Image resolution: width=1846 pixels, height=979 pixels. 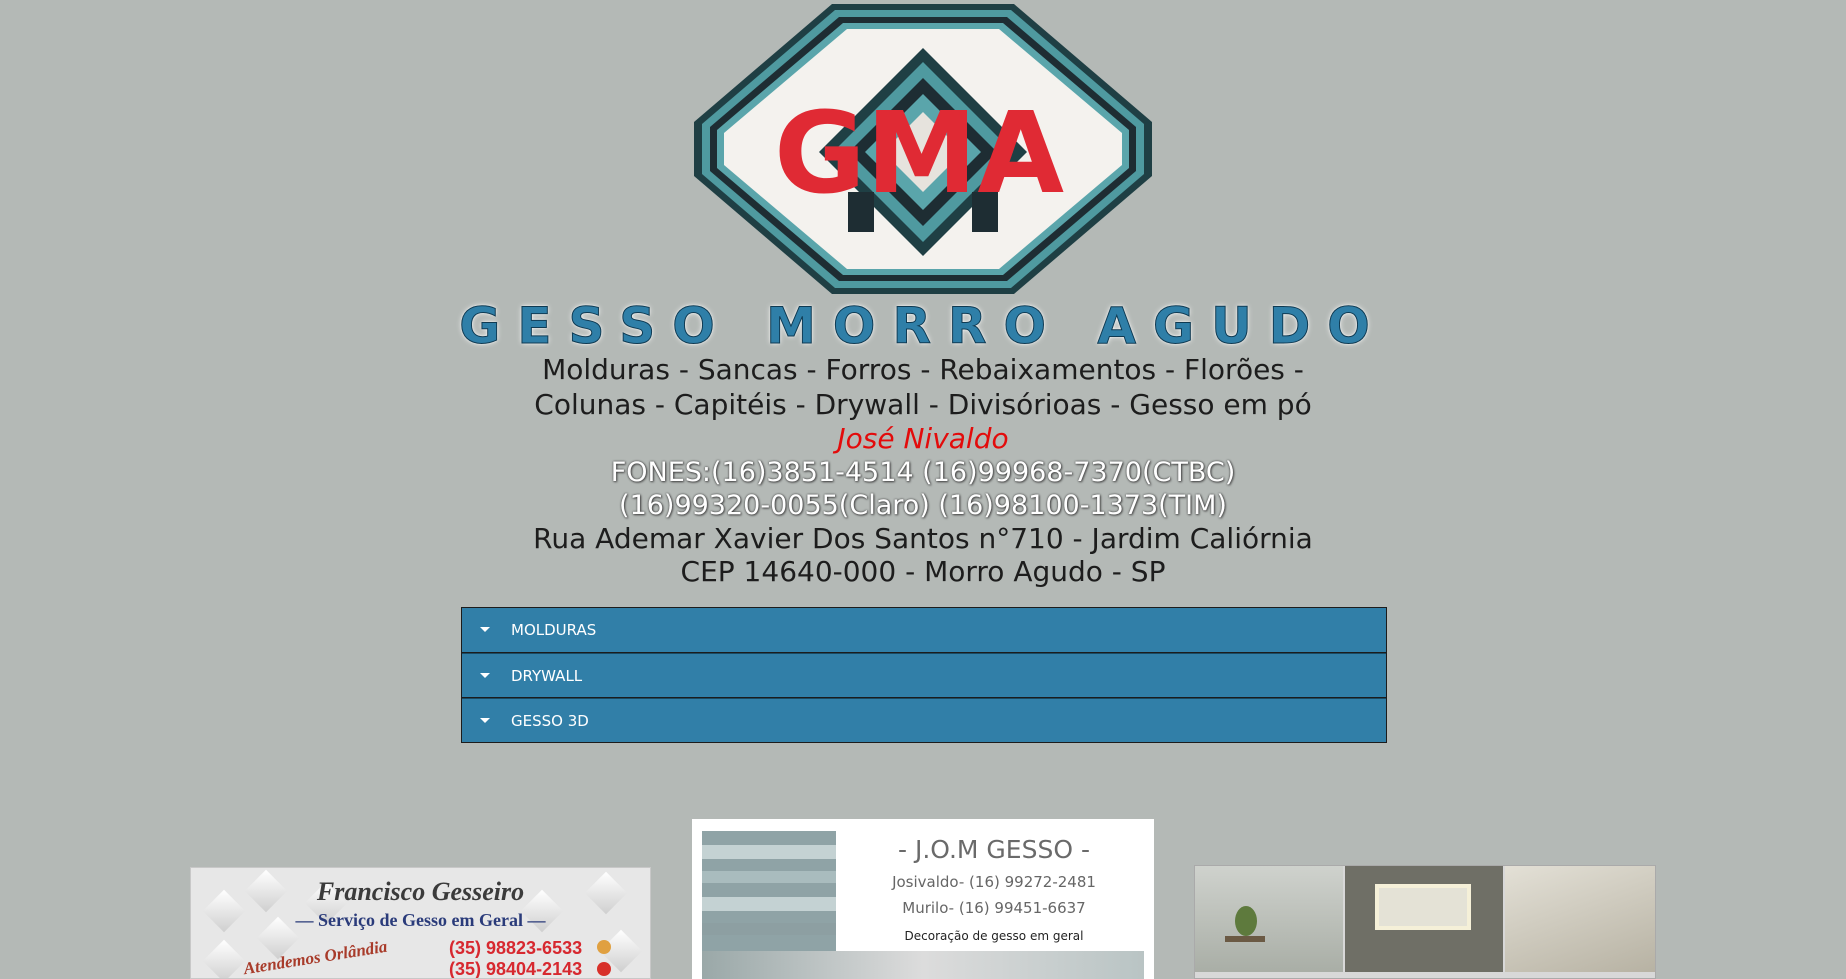 I want to click on accordion-item-drywall: DRYWALL, so click(x=924, y=675).